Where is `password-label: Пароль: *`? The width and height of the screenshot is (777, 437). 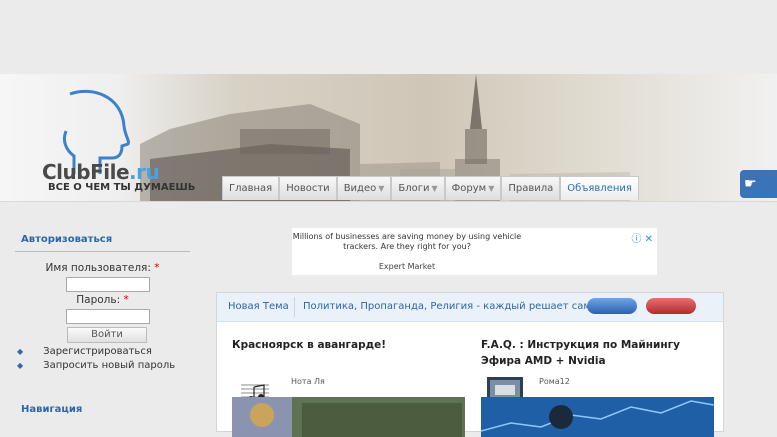 password-label: Пароль: * is located at coordinates (102, 300).